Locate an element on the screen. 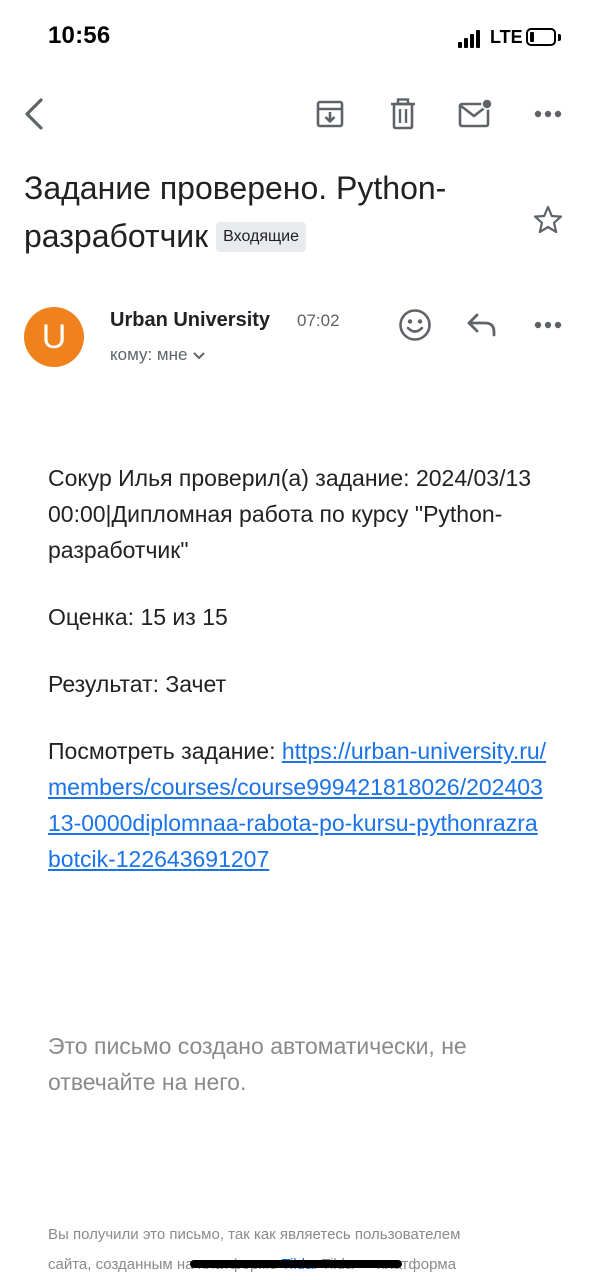  emoji-icon is located at coordinates (415, 325).